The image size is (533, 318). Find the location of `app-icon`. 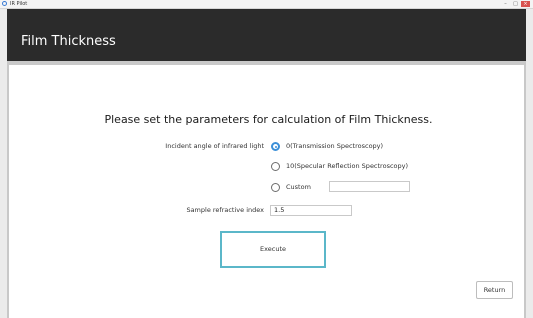

app-icon is located at coordinates (4, 3).